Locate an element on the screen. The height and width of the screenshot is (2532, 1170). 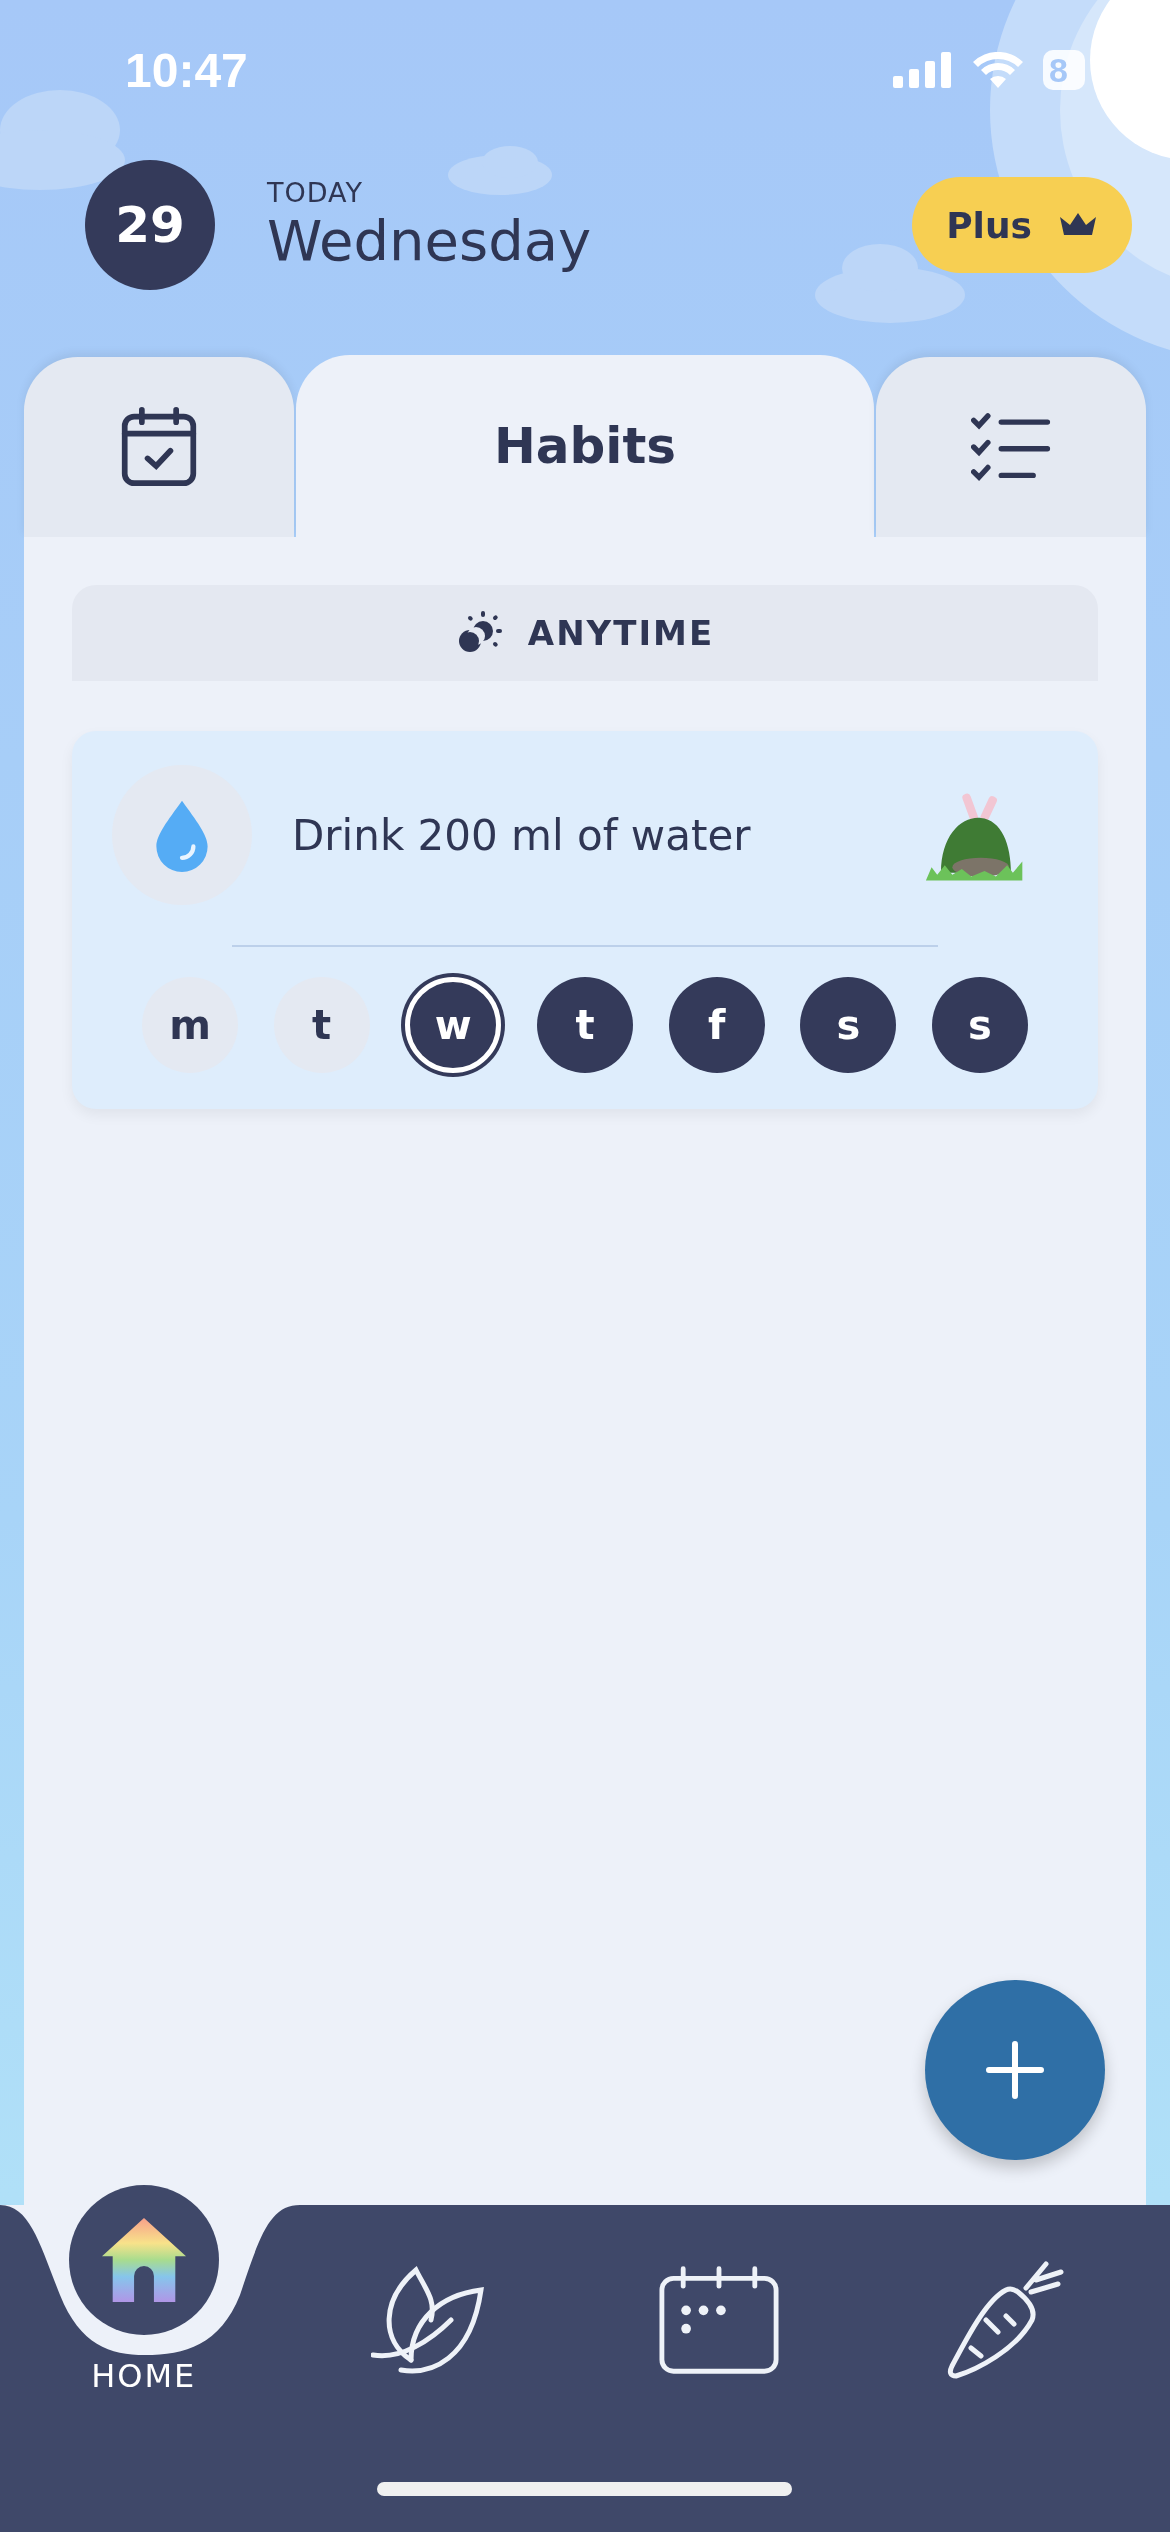
section-header: ANYTIME is located at coordinates (585, 633).